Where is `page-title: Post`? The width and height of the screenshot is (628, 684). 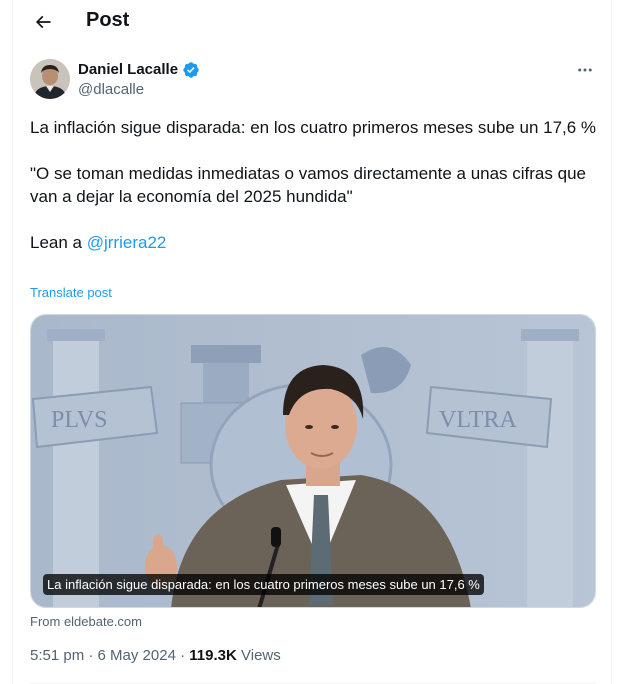
page-title: Post is located at coordinates (108, 20).